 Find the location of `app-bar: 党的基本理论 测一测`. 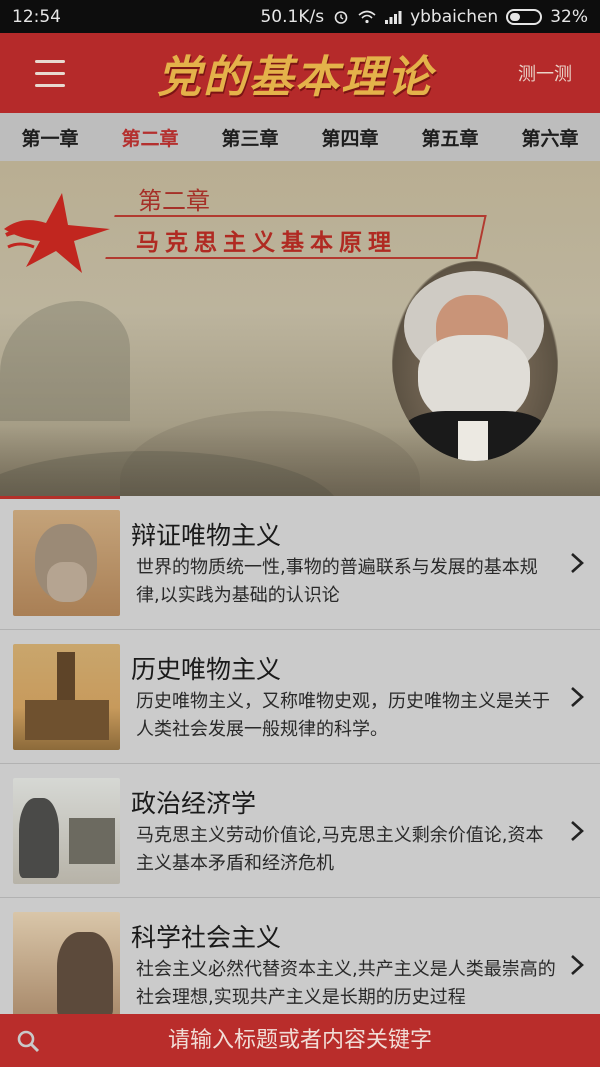

app-bar: 党的基本理论 测一测 is located at coordinates (300, 73).